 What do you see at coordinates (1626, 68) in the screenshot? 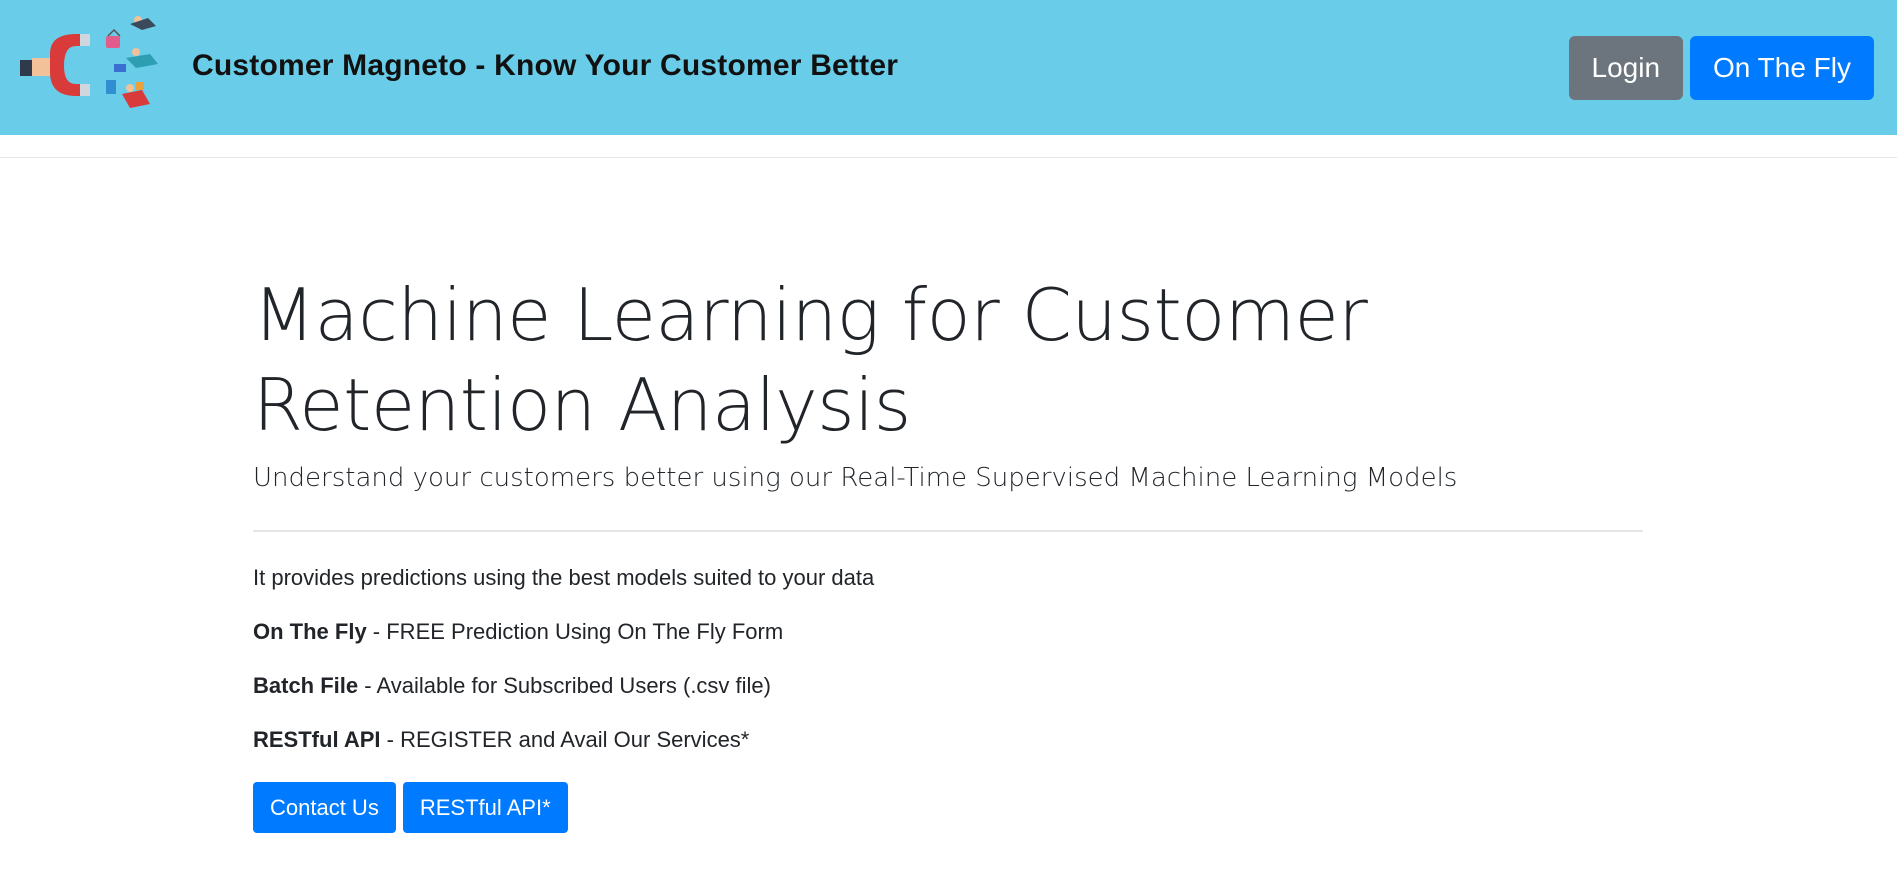
I see `login-button: Login` at bounding box center [1626, 68].